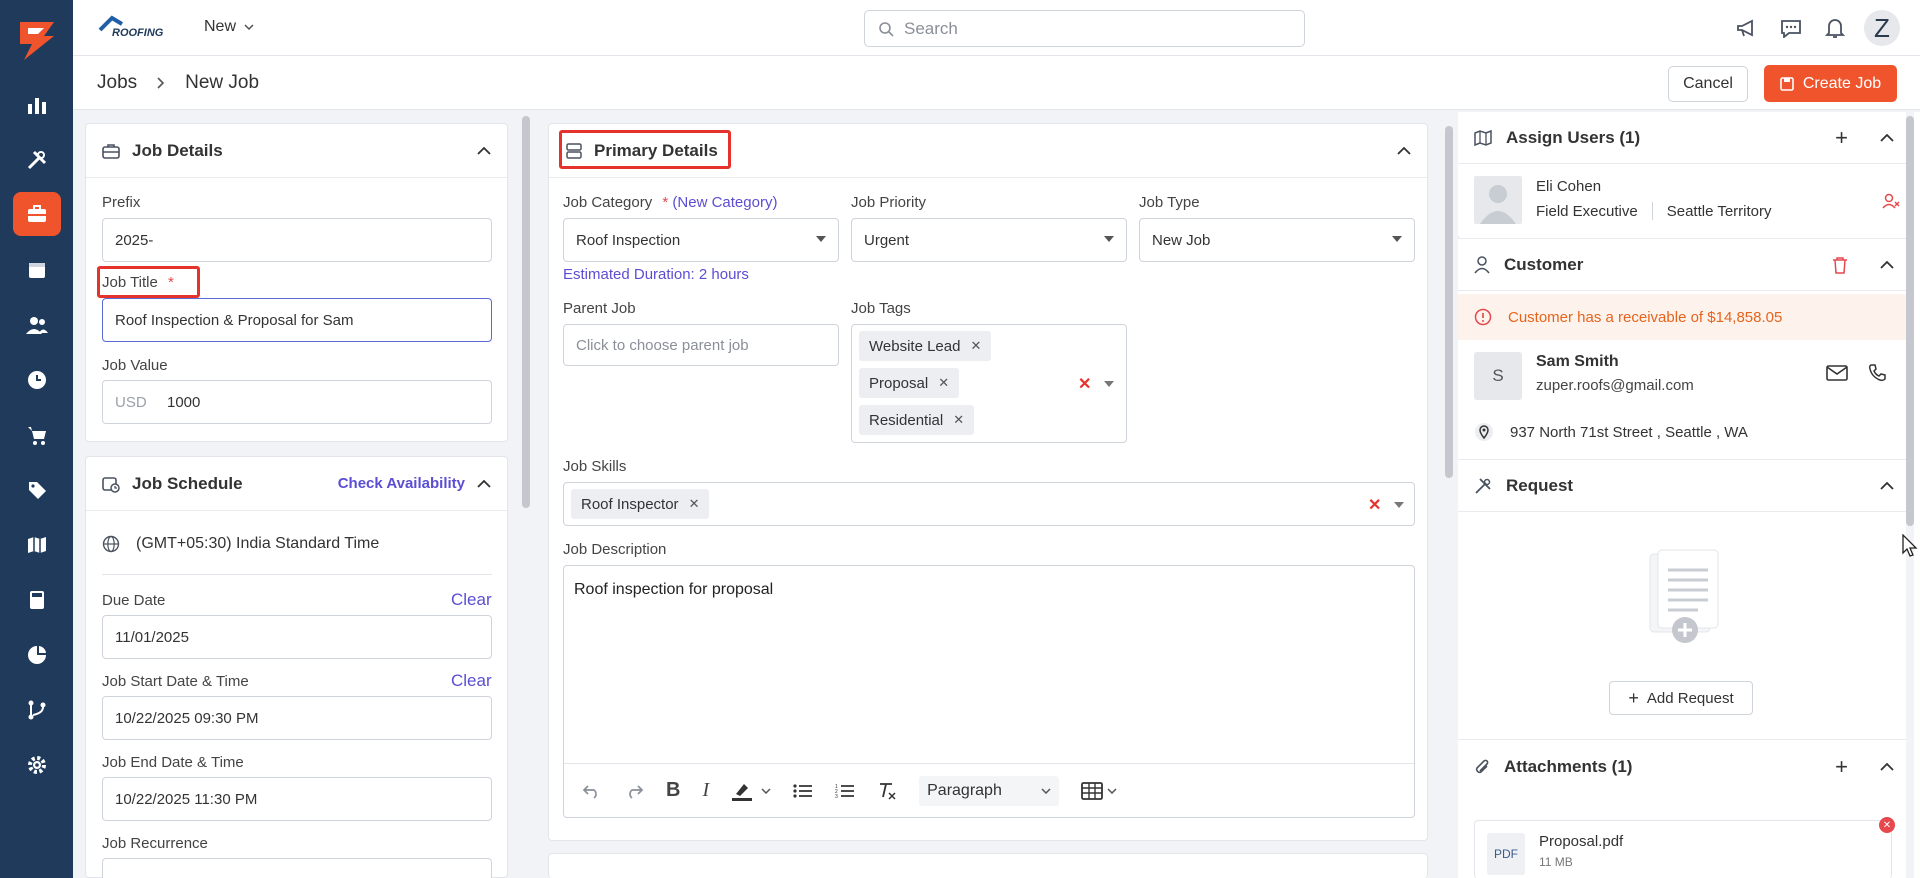 The width and height of the screenshot is (1920, 878). Describe the element at coordinates (297, 718) in the screenshot. I see `start-date-field: 10/22/2025 09:30 PM` at that location.